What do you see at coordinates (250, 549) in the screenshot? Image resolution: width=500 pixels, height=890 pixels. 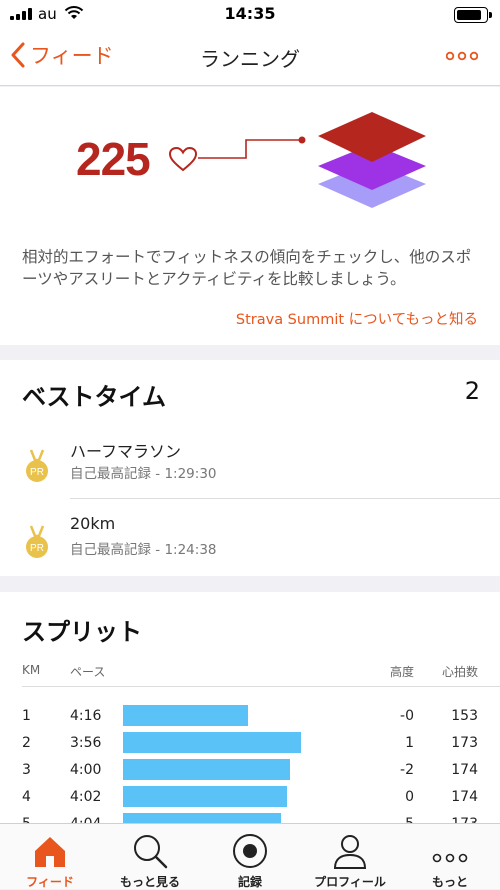 I see `best-time-row: PR 20km 自己最高記録 - 1:24:38` at bounding box center [250, 549].